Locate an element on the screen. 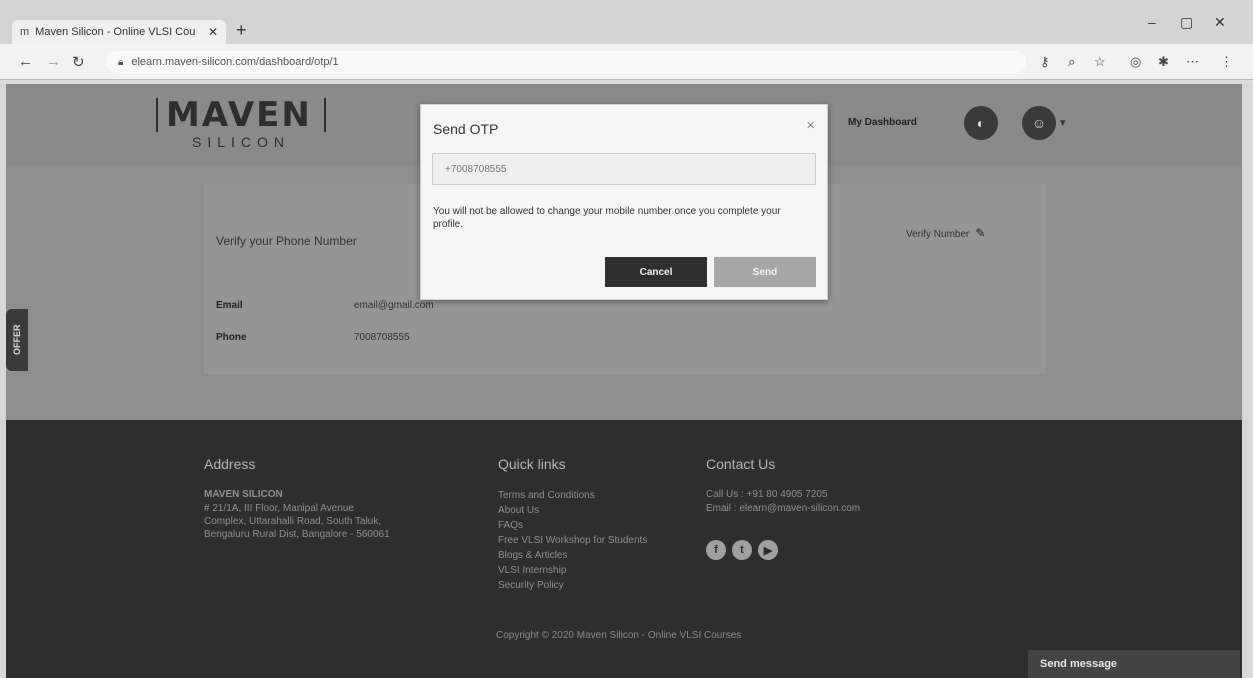 Image resolution: width=1253 pixels, height=678 pixels. phone-label: Phone is located at coordinates (231, 337).